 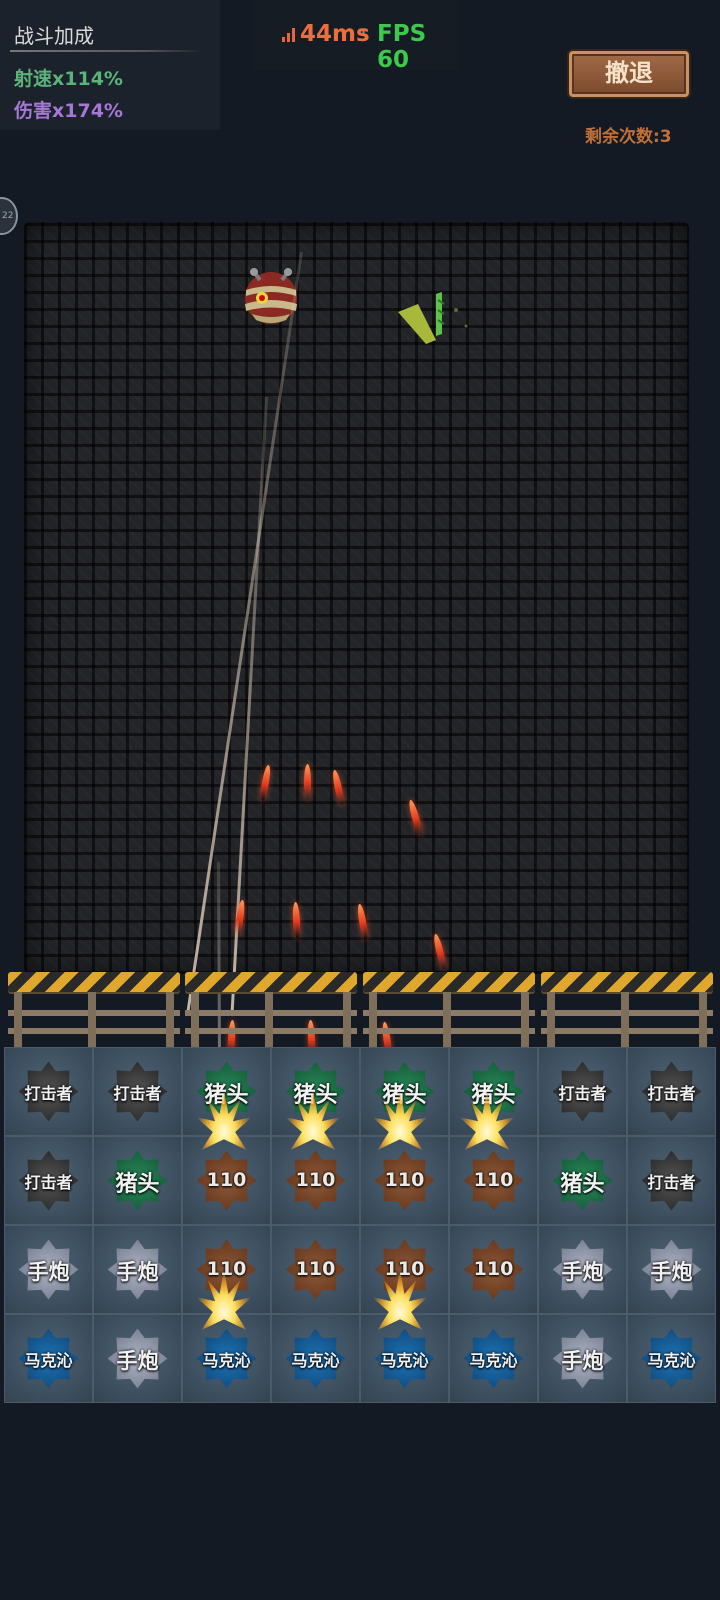 What do you see at coordinates (290, 35) in the screenshot?
I see `signal-bars-icon` at bounding box center [290, 35].